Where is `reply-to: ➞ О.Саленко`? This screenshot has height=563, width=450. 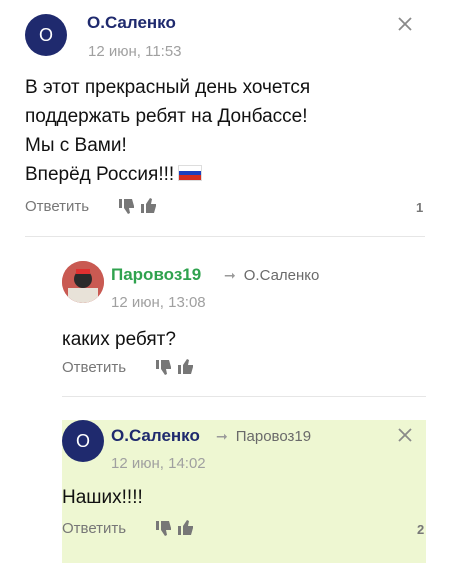 reply-to: ➞ О.Саленко is located at coordinates (271, 275).